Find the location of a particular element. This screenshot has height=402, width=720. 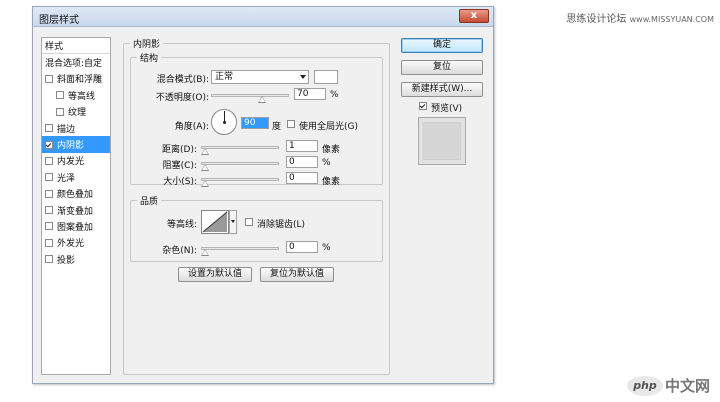

global-light-checkbox is located at coordinates (291, 124).